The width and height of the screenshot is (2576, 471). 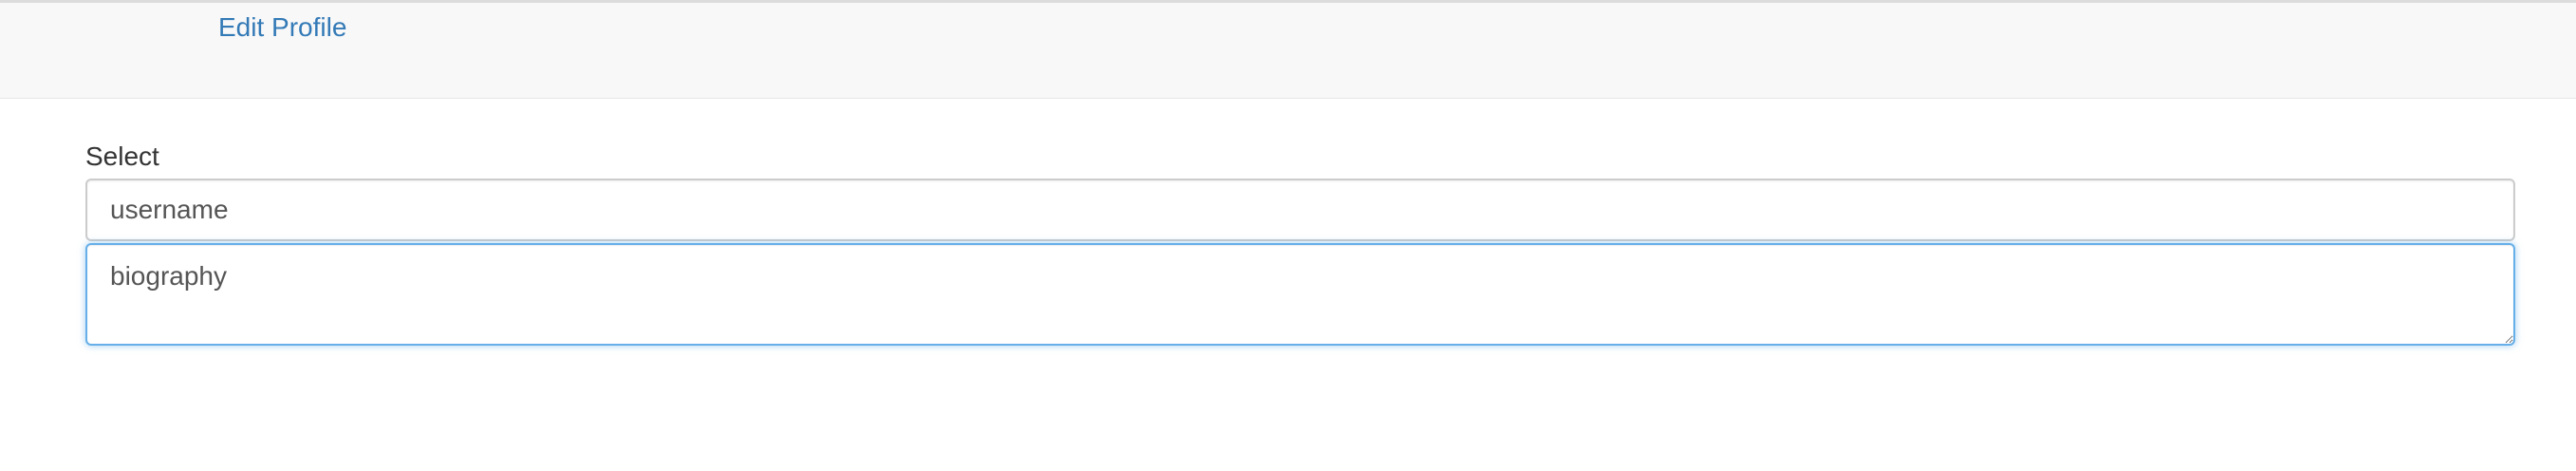 I want to click on edit-profile-link: Edit Profile, so click(x=282, y=27).